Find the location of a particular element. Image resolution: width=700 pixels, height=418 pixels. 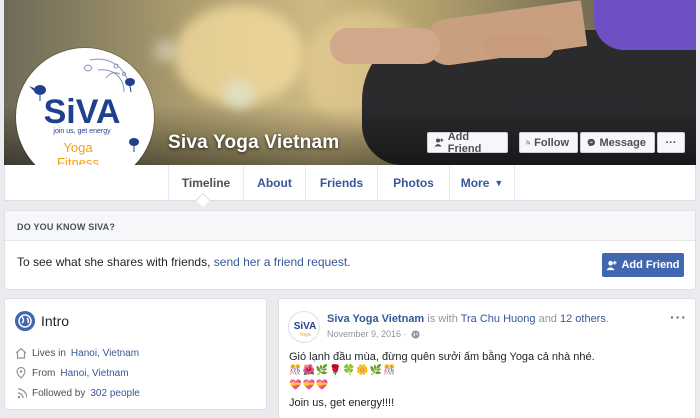

post-and-text: and is located at coordinates (547, 319).